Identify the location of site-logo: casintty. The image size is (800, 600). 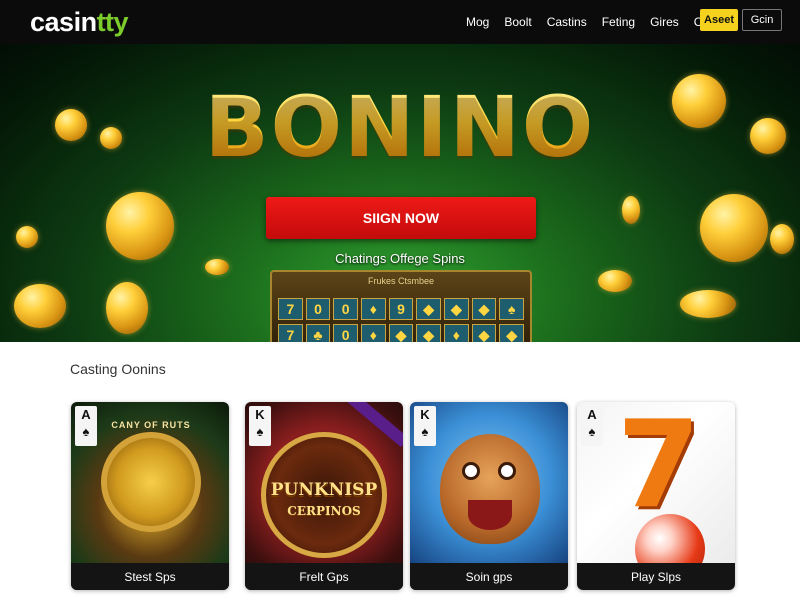
(79, 22).